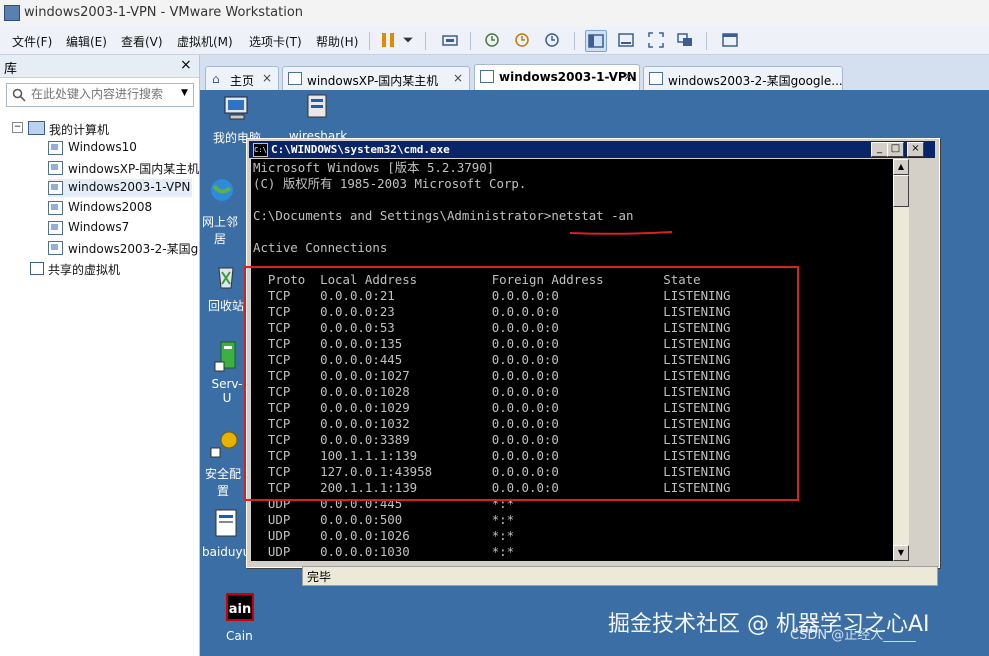 Image resolution: width=989 pixels, height=656 pixels. I want to click on svg-text: ain, so click(240, 609).